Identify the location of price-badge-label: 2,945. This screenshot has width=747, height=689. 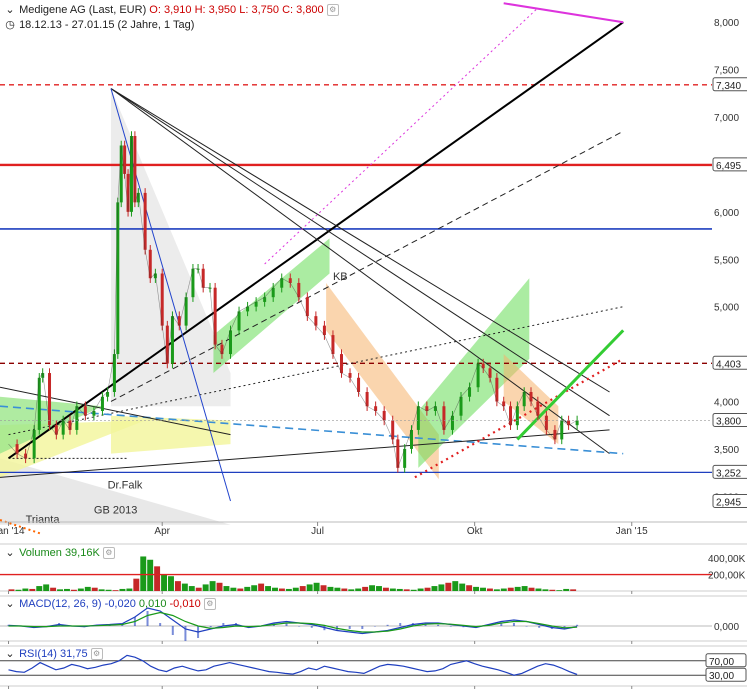
(728, 503).